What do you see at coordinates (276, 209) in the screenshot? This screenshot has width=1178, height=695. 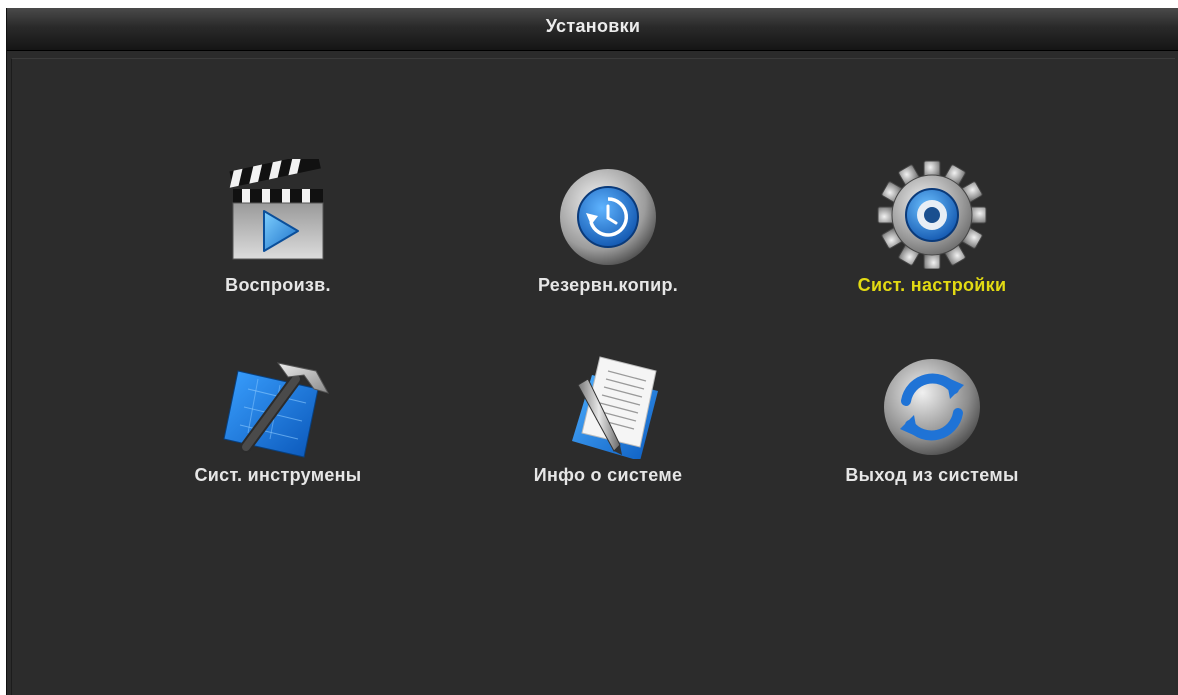 I see `clapperboard-icon` at bounding box center [276, 209].